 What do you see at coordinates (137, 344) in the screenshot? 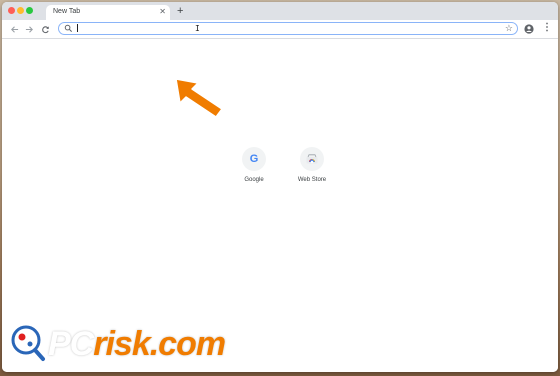
I see `watermark-text: PCrisk.com` at bounding box center [137, 344].